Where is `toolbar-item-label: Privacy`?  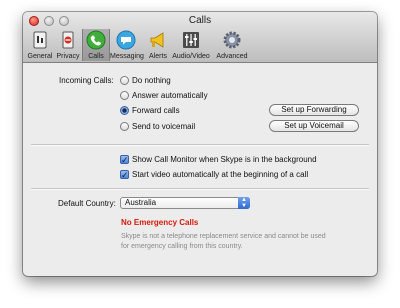 toolbar-item-label: Privacy is located at coordinates (68, 56).